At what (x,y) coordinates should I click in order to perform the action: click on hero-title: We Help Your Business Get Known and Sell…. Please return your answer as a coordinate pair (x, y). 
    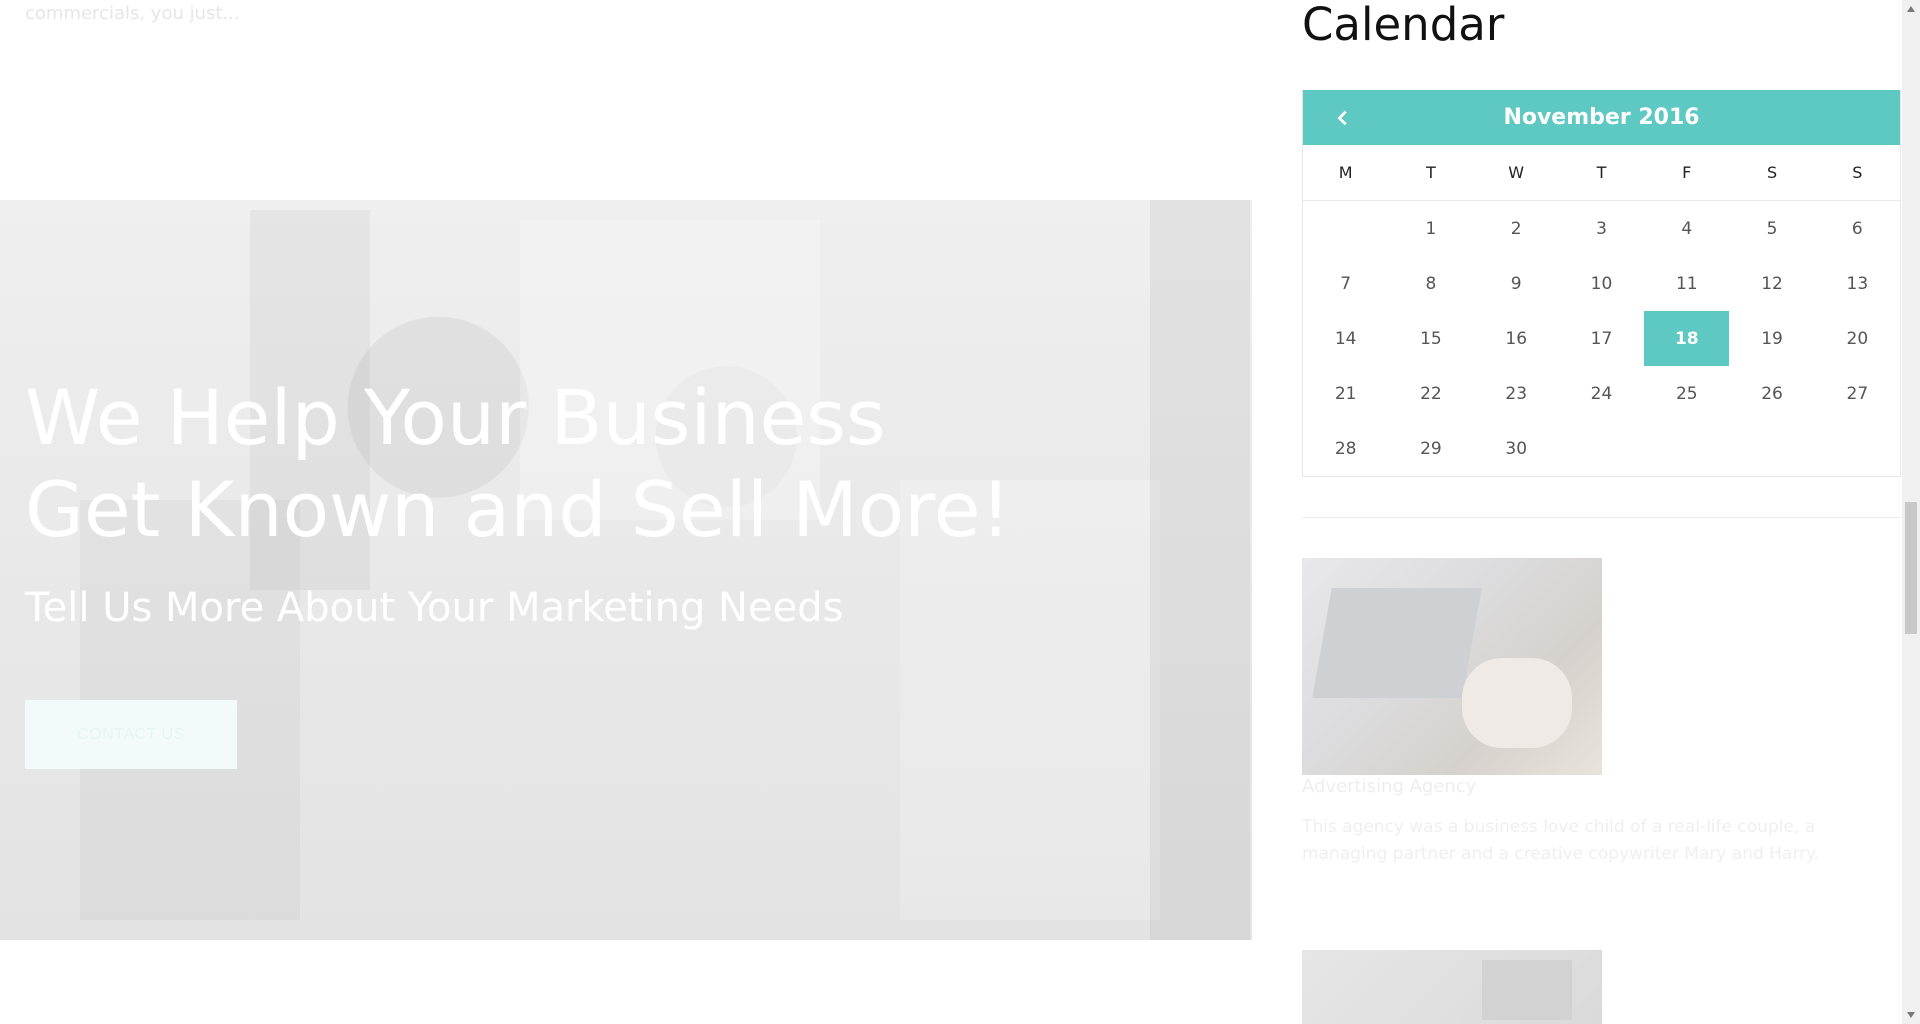
    Looking at the image, I should click on (600, 464).